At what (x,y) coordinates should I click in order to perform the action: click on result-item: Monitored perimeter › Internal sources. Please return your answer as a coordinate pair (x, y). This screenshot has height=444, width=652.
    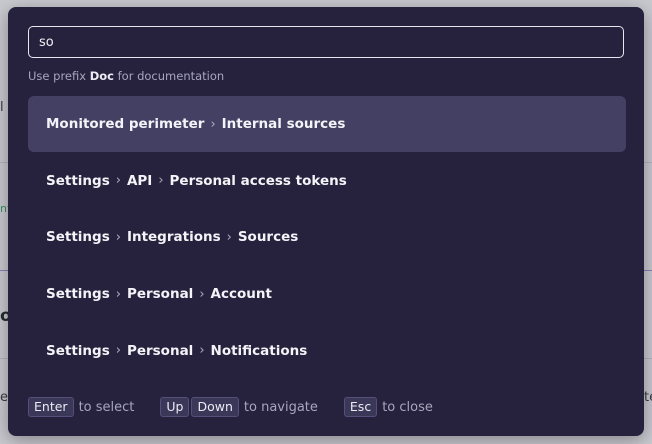
    Looking at the image, I should click on (327, 124).